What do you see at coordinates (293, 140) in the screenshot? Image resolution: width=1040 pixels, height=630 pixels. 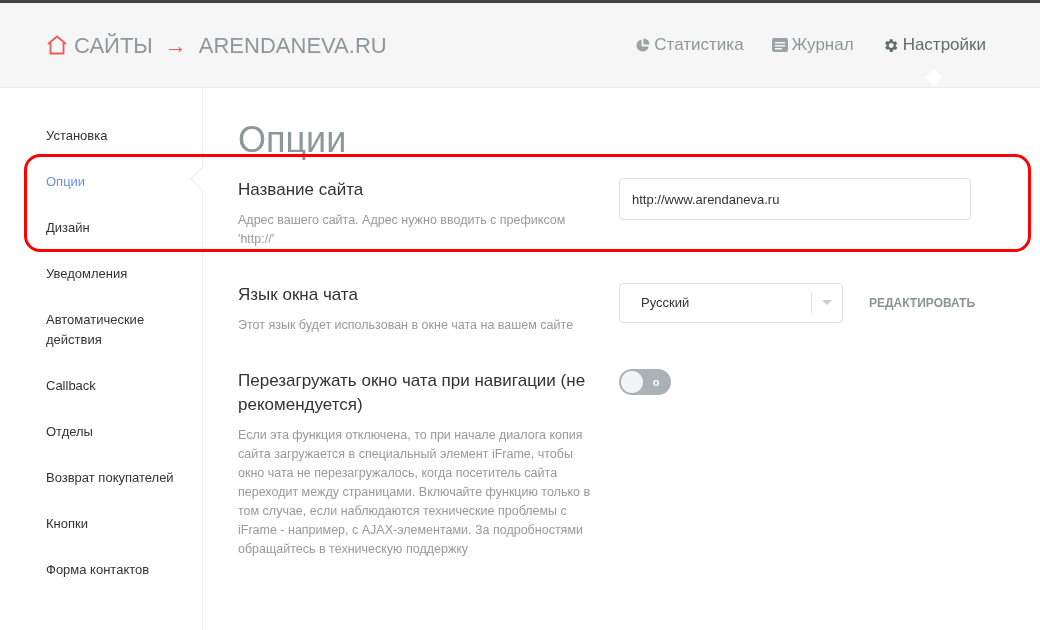 I see `page-title: Опции` at bounding box center [293, 140].